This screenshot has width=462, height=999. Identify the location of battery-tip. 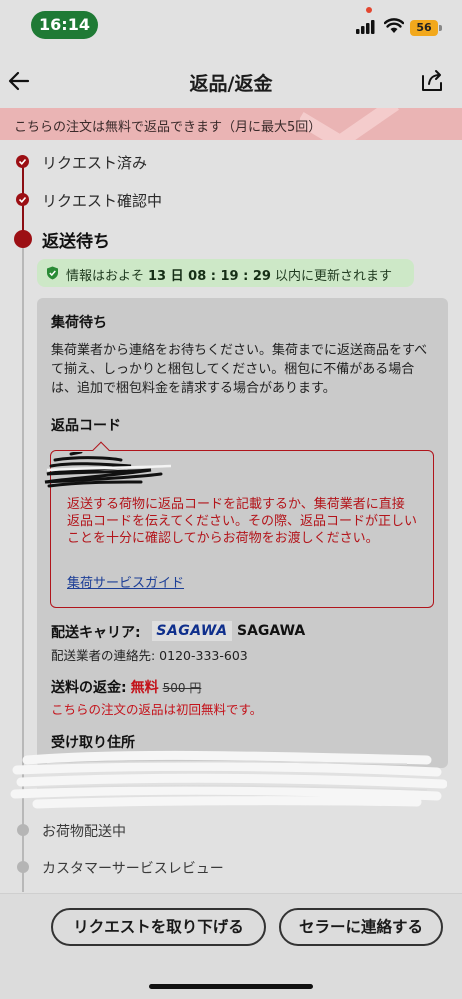
(440, 28).